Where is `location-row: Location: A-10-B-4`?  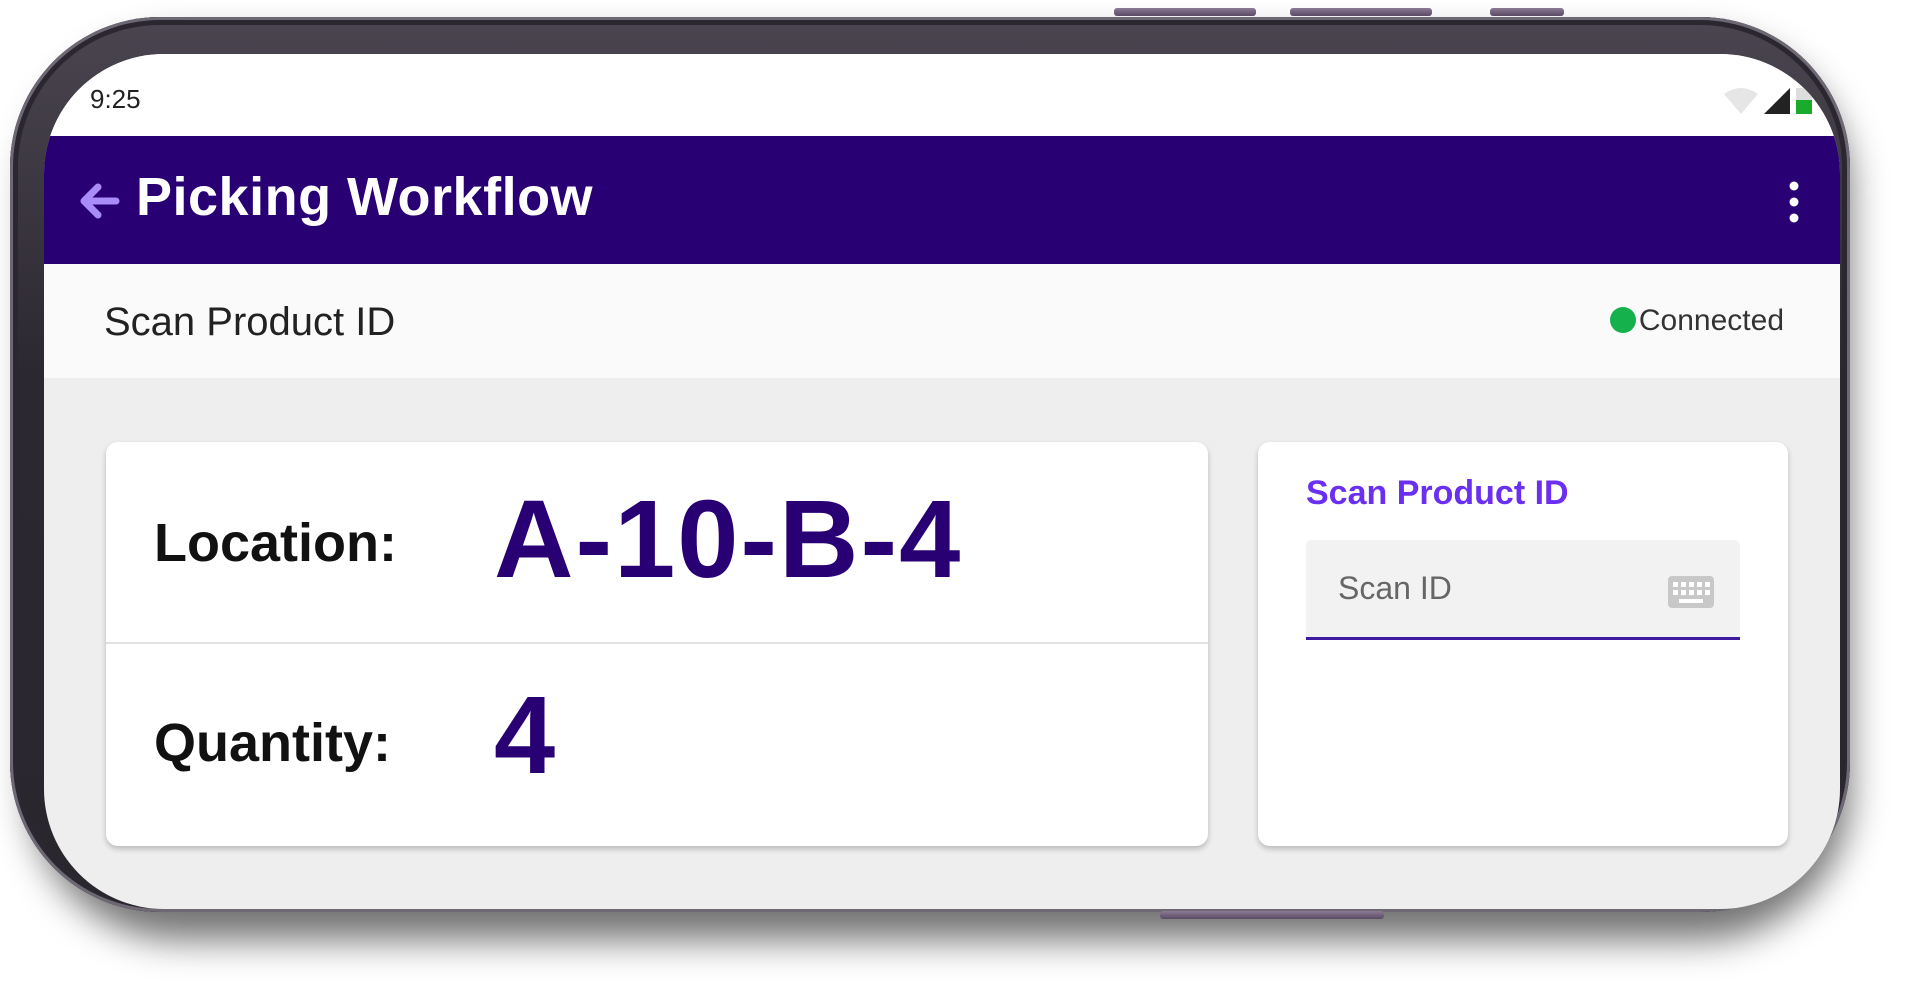
location-row: Location: A-10-B-4 is located at coordinates (657, 543).